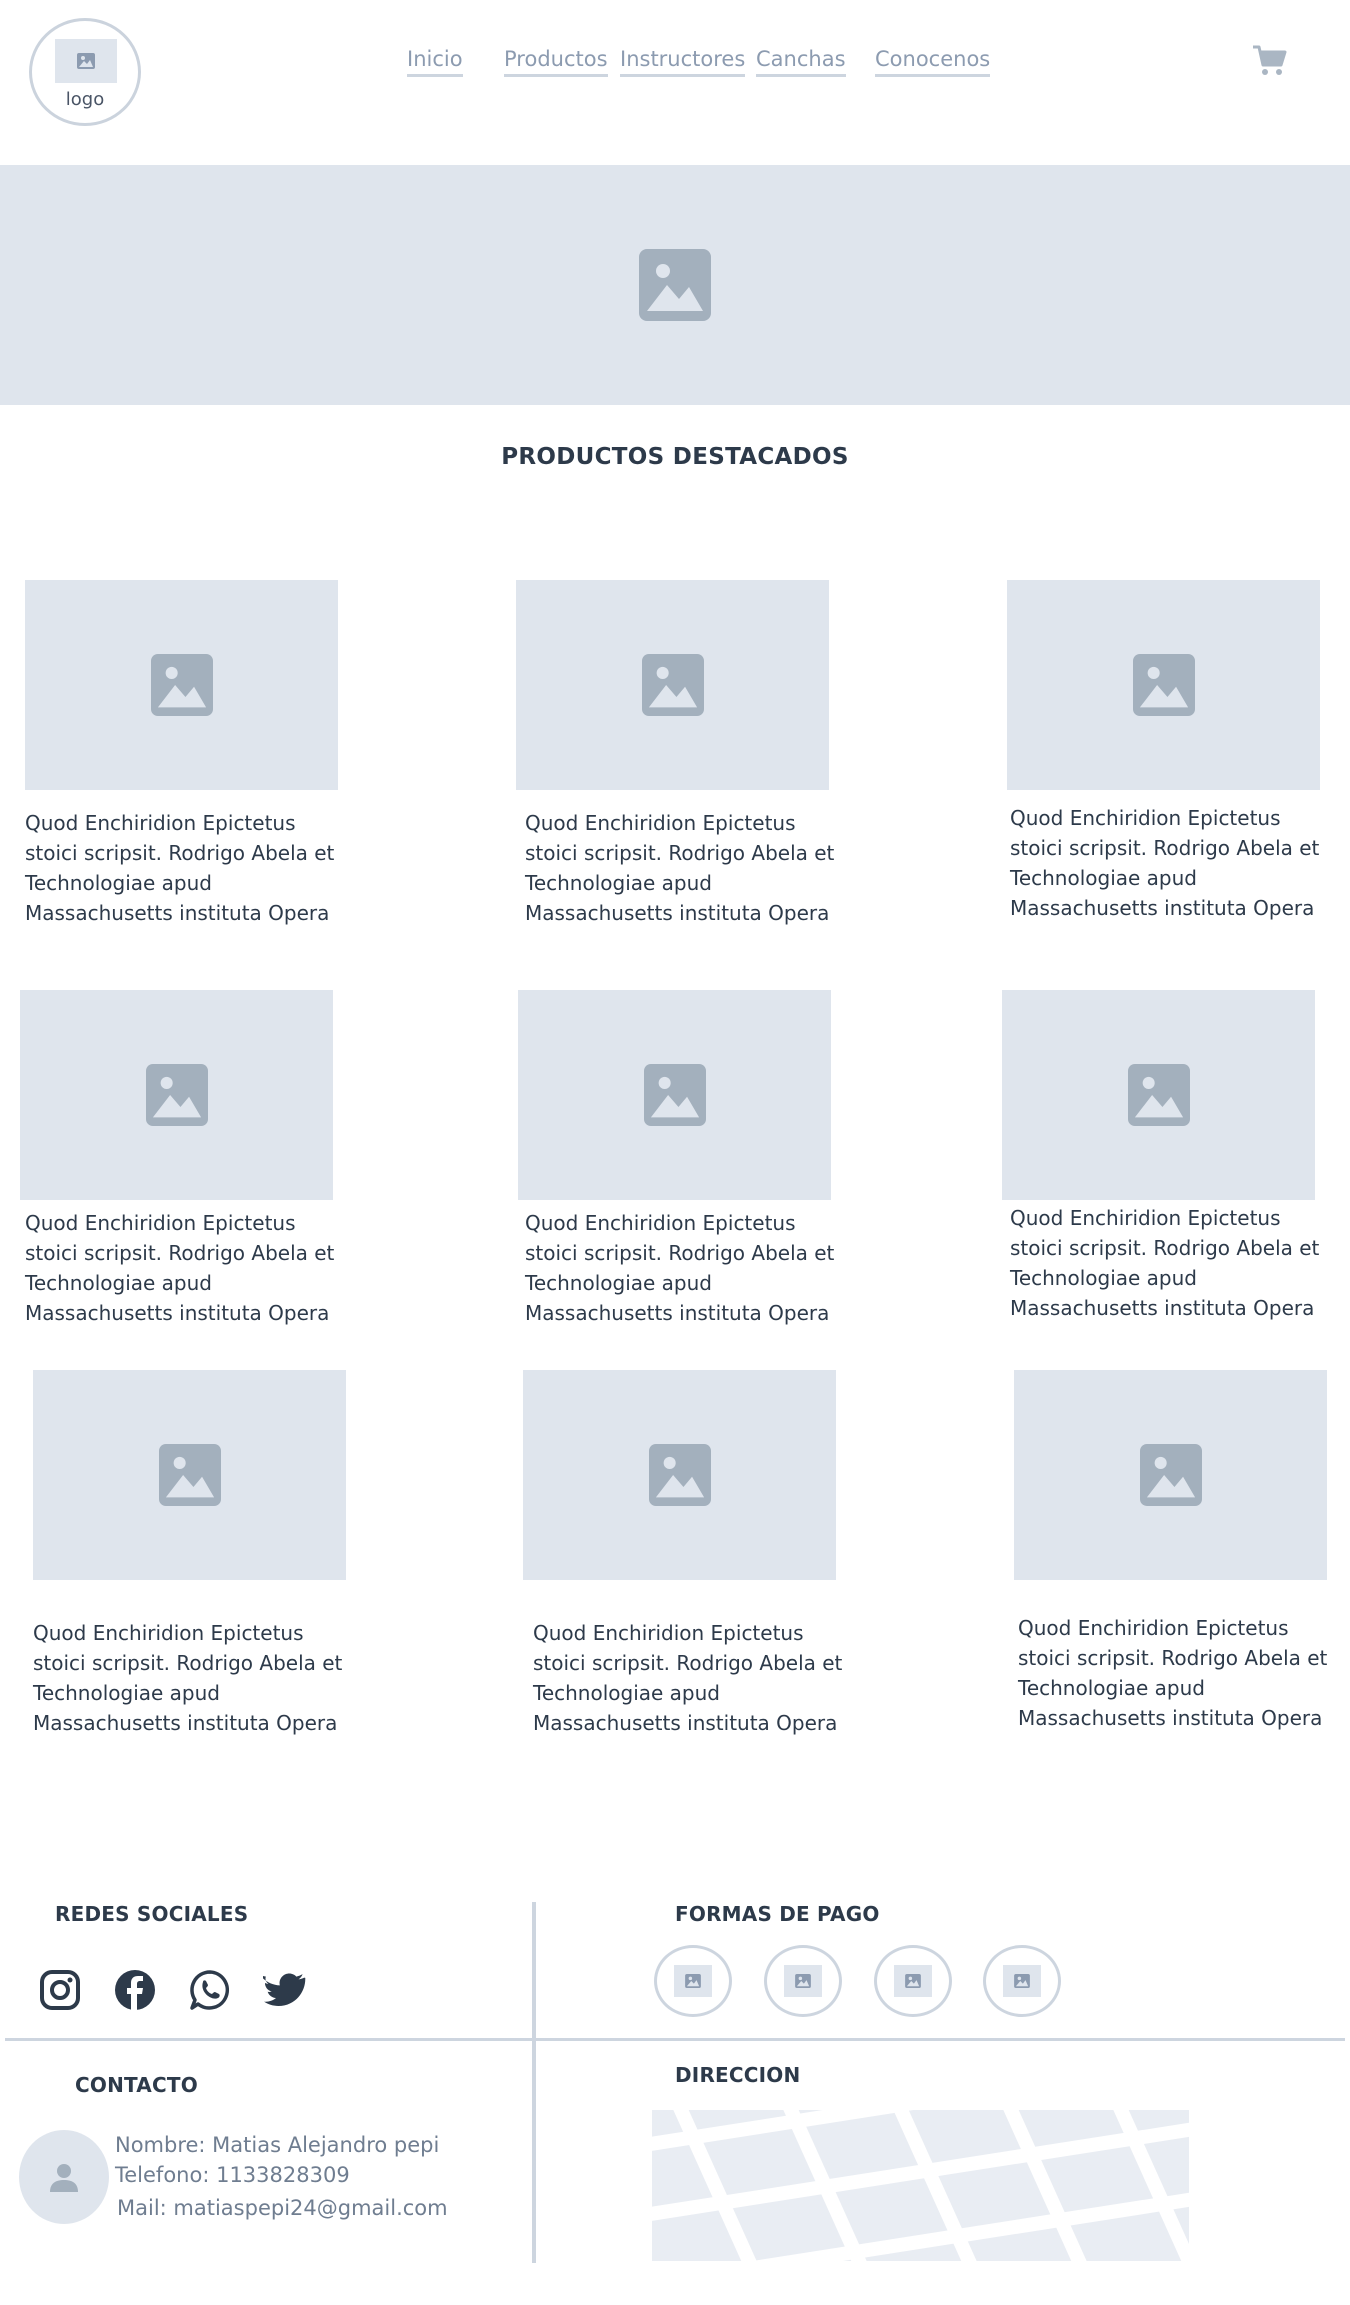 The width and height of the screenshot is (1350, 2305). Describe the element at coordinates (675, 2039) in the screenshot. I see `footer-divider-horizontal` at that location.